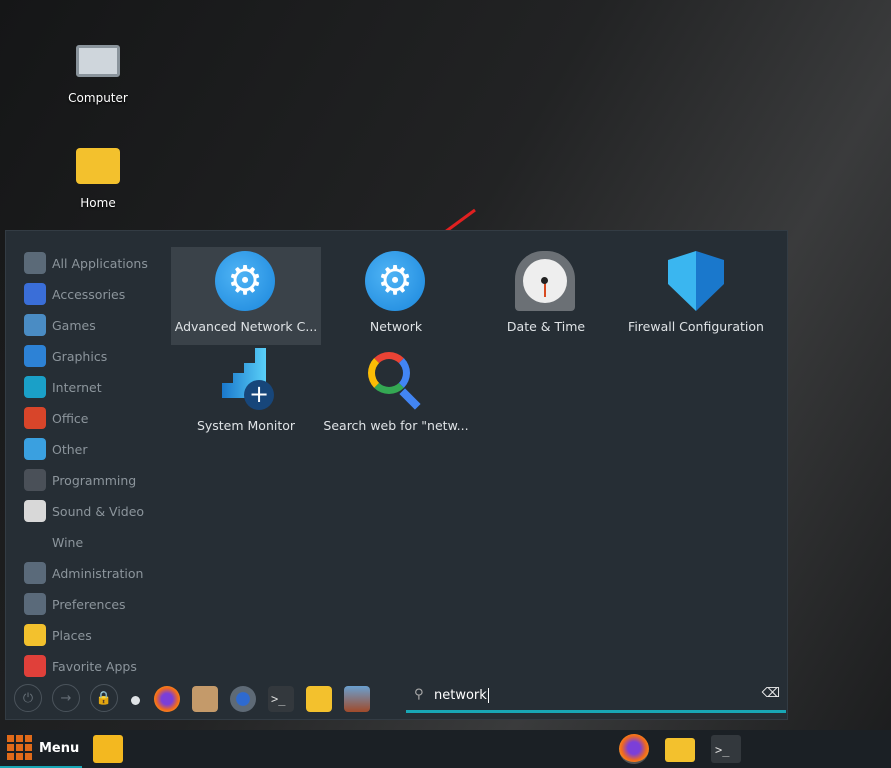  I want to click on app-result-system-monitor: + System Monitor, so click(246, 395).